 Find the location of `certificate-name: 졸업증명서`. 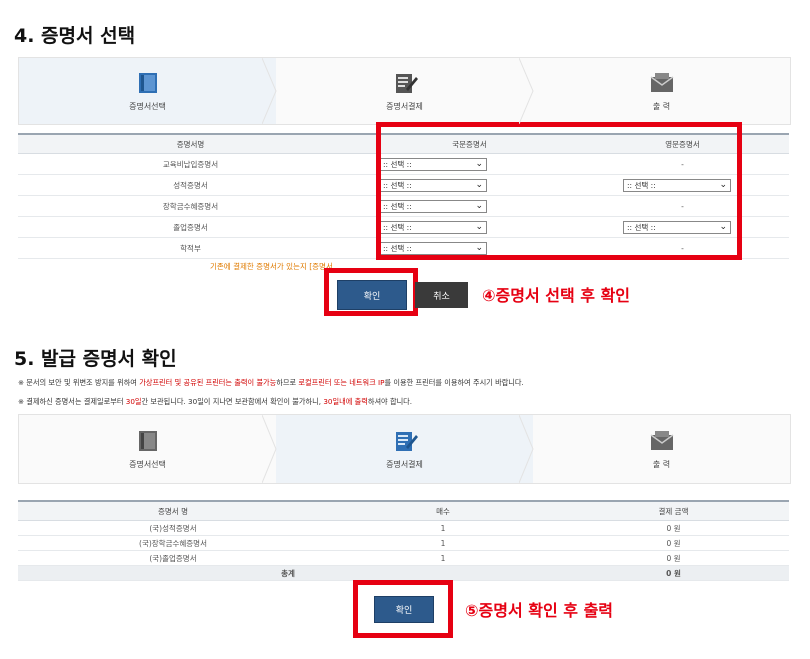

certificate-name: 졸업증명서 is located at coordinates (190, 227).